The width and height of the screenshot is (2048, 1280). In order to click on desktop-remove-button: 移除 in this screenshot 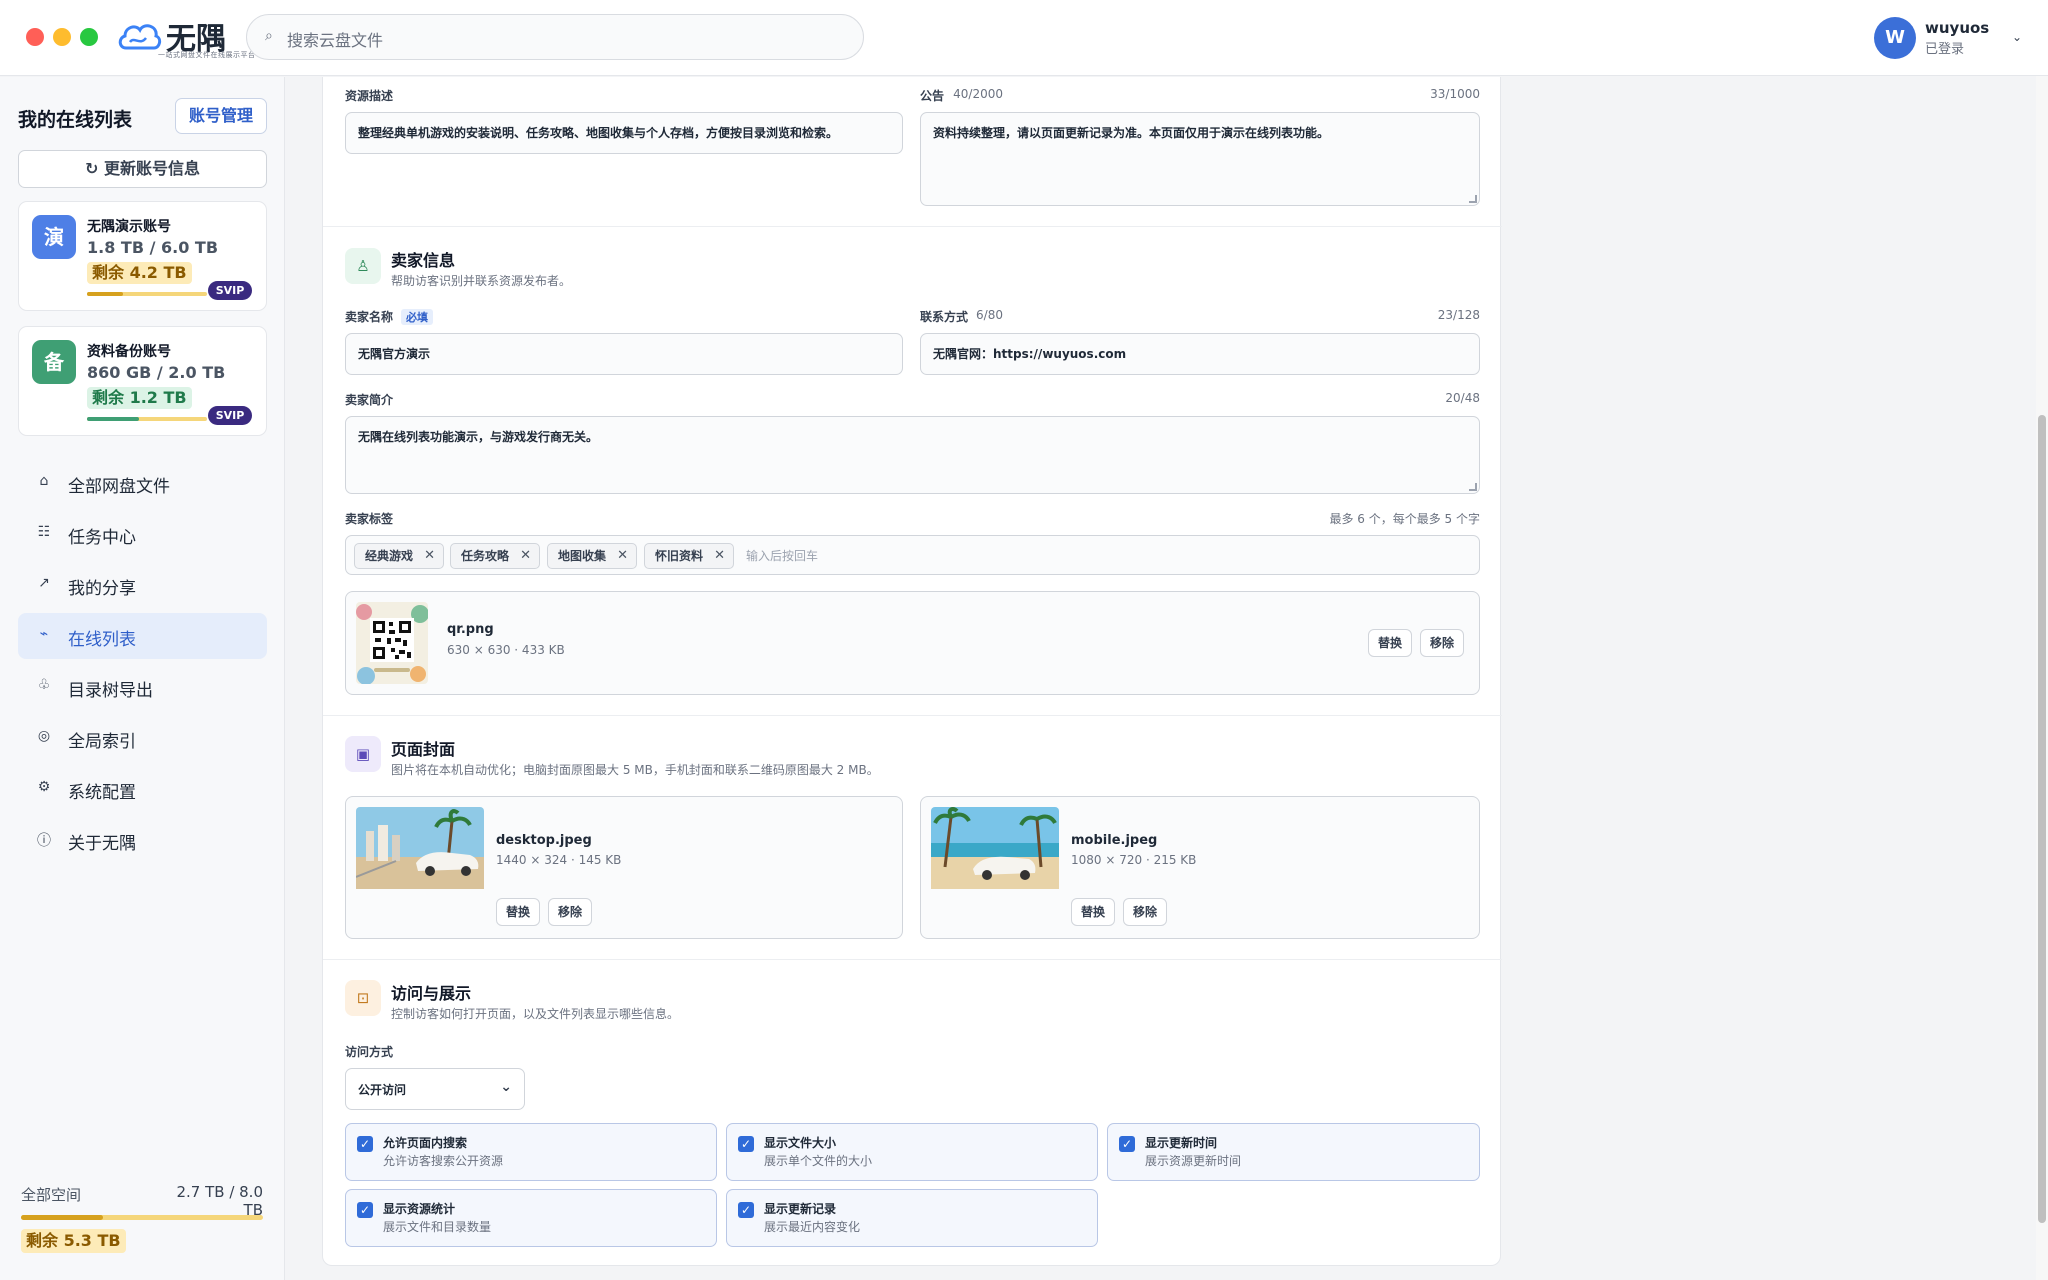, I will do `click(570, 912)`.